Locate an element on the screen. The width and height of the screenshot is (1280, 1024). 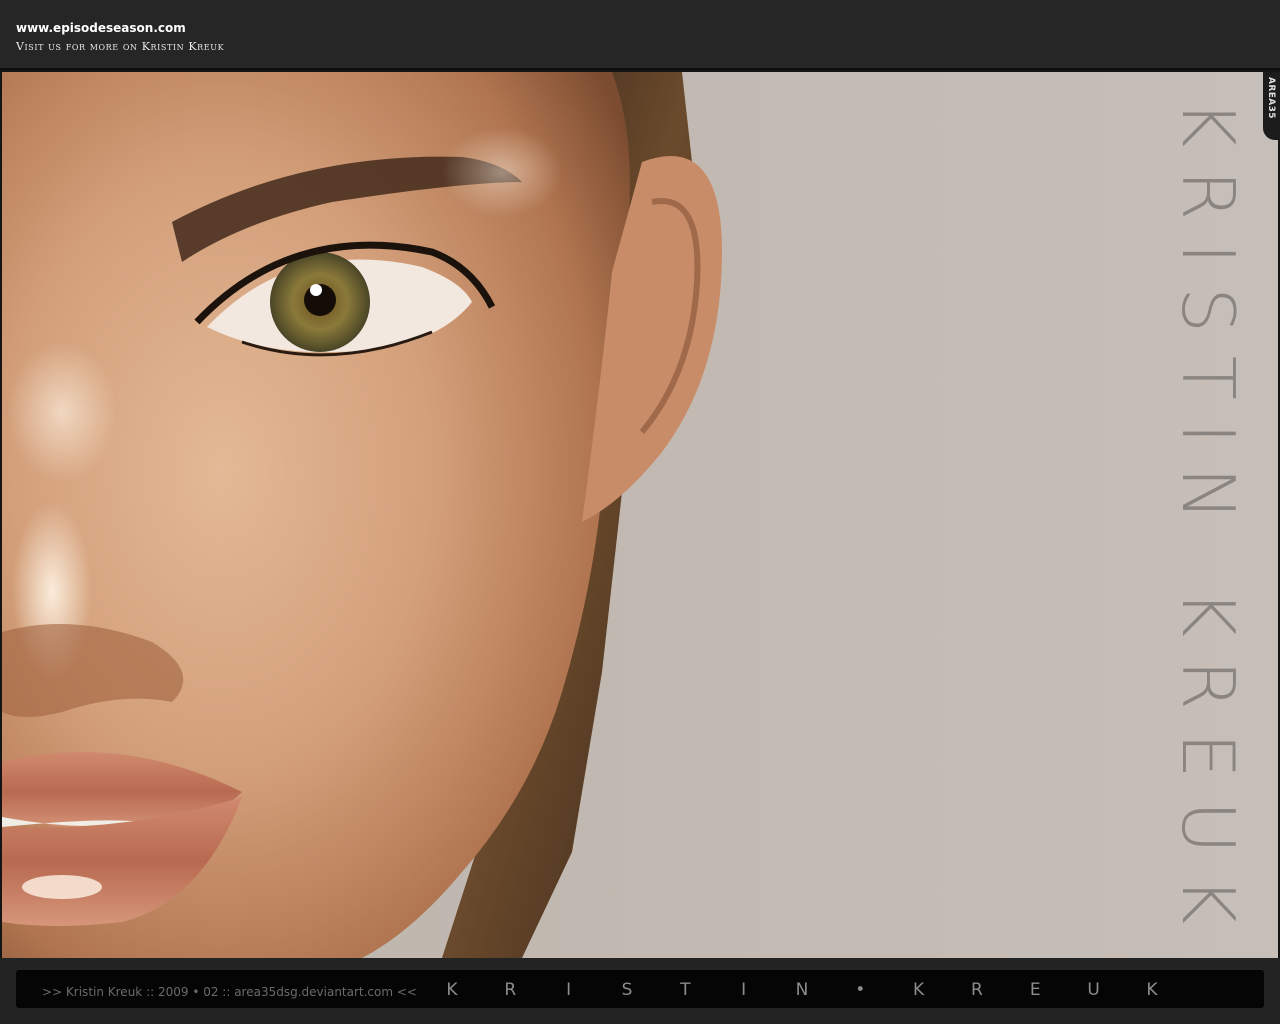
vertical-name-title: KRISTIN KREUK is located at coordinates (1204, 515).